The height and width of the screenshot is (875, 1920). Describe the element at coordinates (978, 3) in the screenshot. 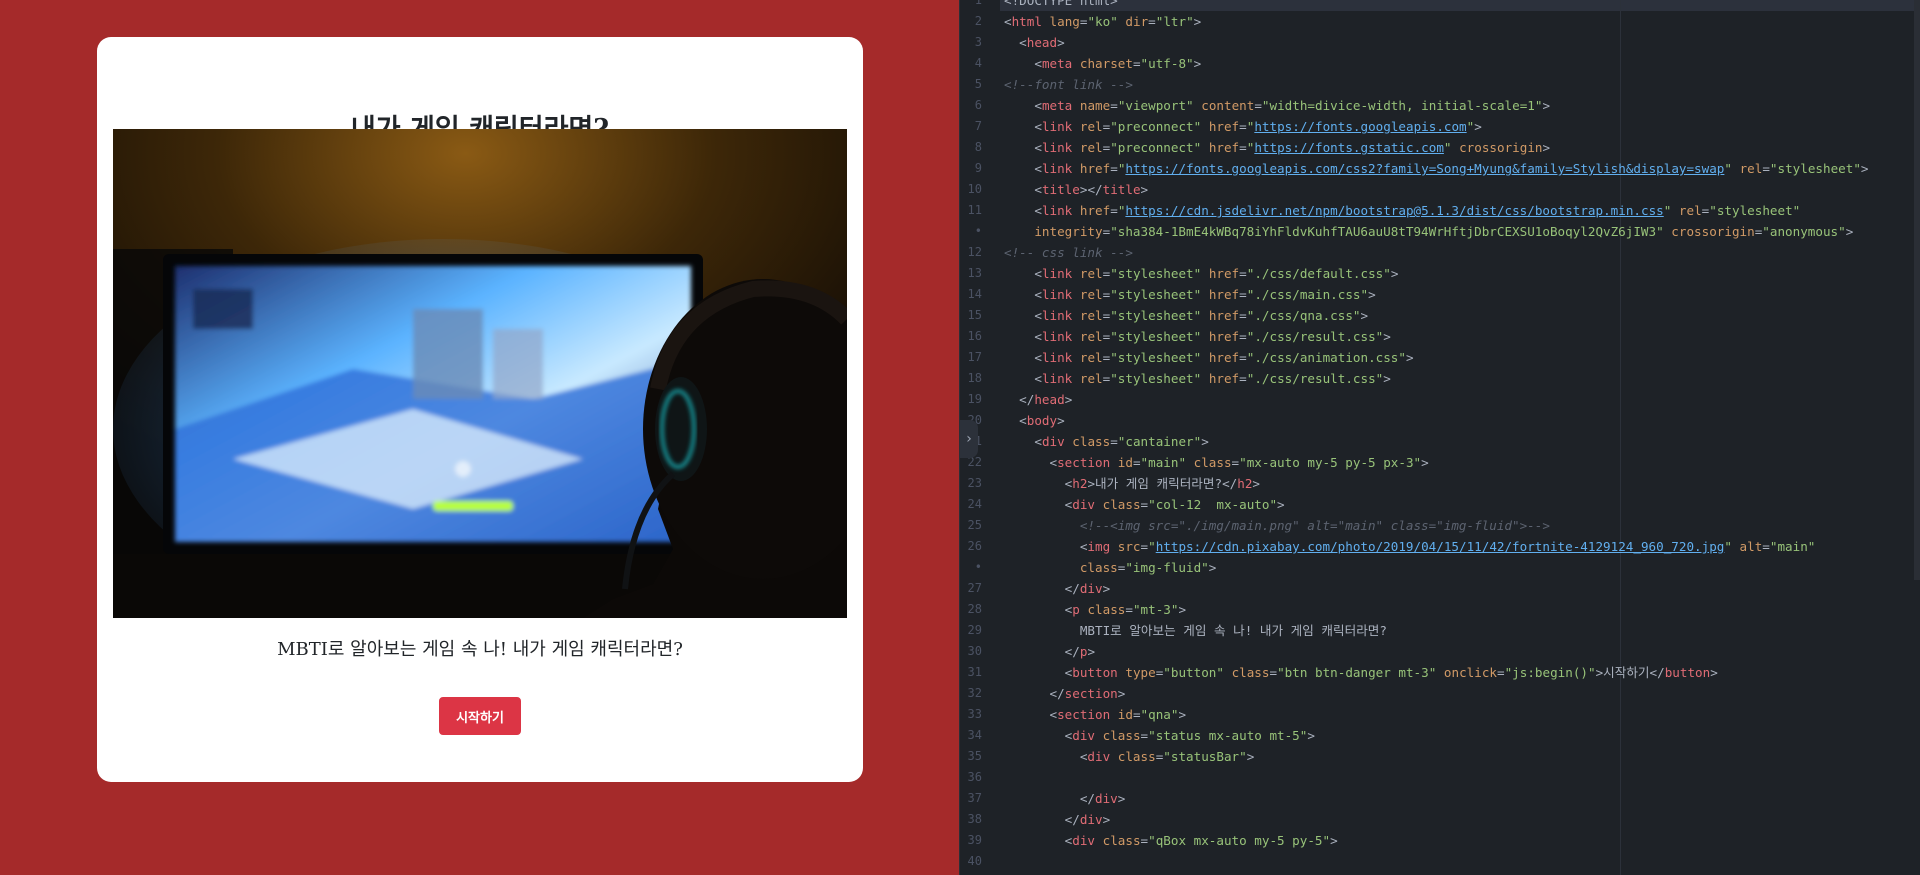

I see `line-number: 1` at that location.